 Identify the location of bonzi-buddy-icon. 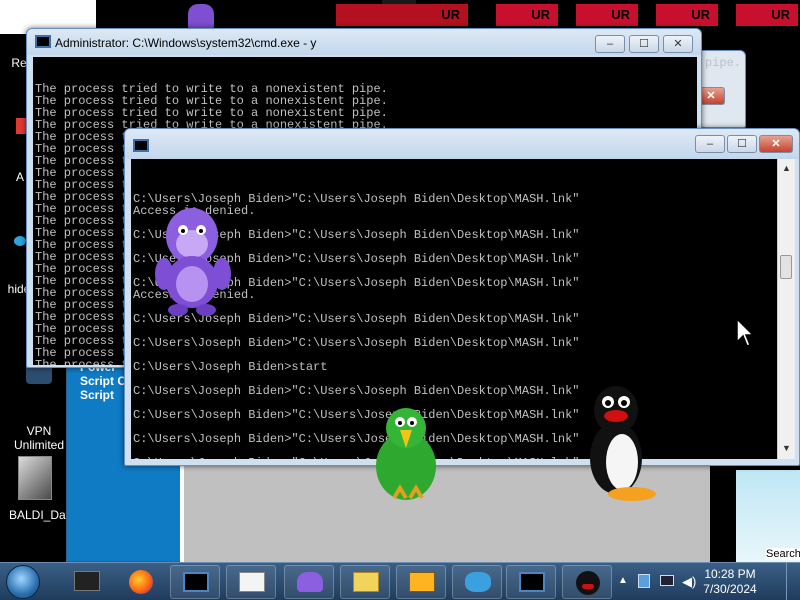
(194, 259).